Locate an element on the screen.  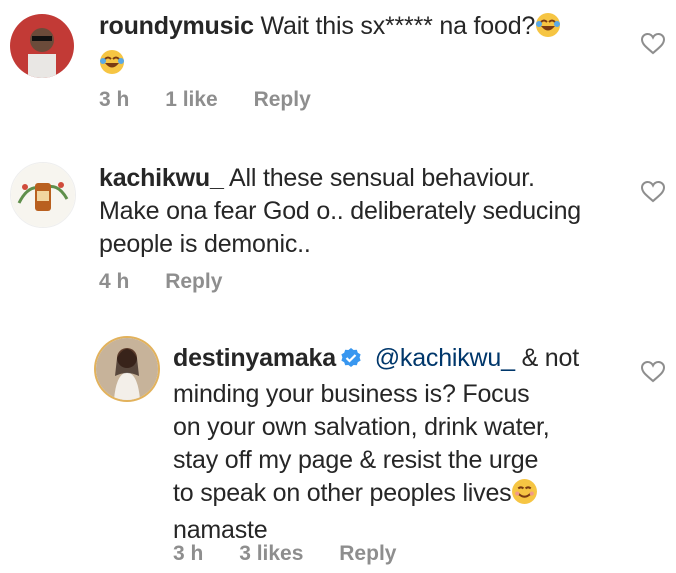
comment-meta: 4 h Reply is located at coordinates (175, 282).